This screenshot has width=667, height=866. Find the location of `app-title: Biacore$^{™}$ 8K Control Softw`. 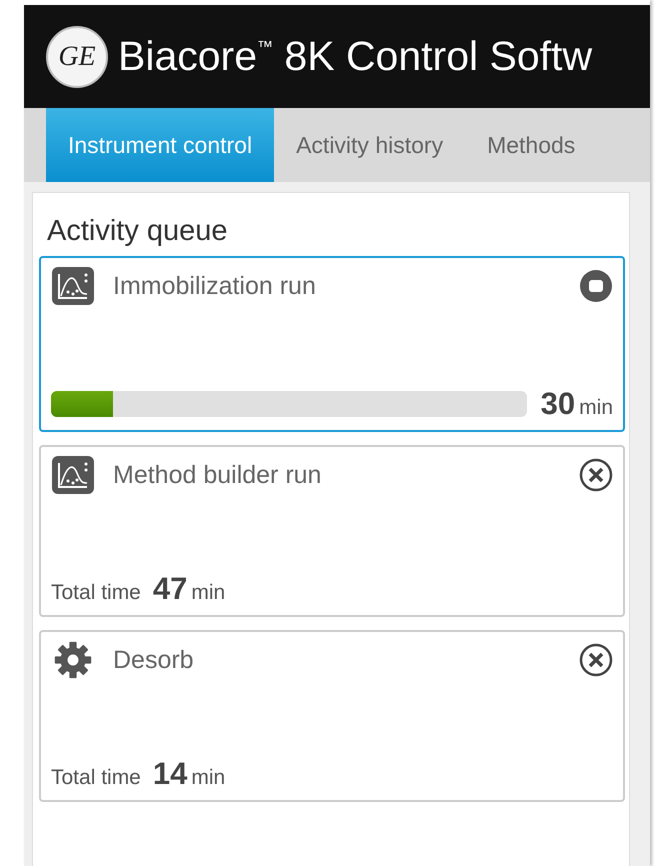

app-title: Biacore$^{™}$ 8K Control Softw is located at coordinates (355, 56).